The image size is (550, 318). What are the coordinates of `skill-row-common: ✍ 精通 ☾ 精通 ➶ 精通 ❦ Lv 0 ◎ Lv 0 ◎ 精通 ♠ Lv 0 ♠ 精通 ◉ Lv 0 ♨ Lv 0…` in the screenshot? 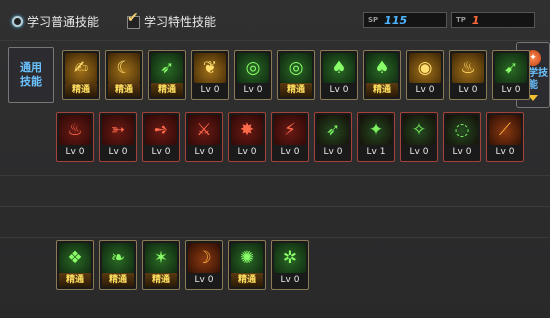 It's located at (296, 75).